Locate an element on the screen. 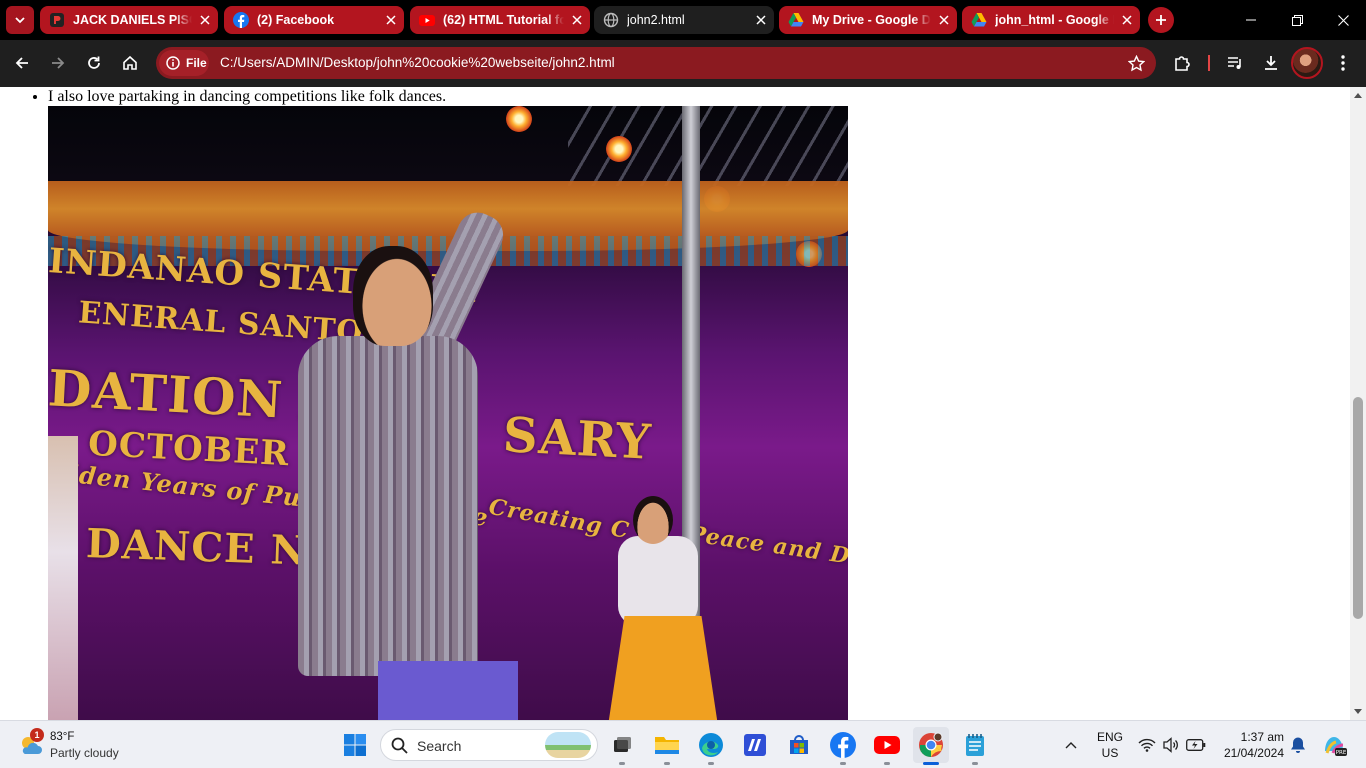 This screenshot has height=768, width=1366. new-tab-button is located at coordinates (1161, 20).